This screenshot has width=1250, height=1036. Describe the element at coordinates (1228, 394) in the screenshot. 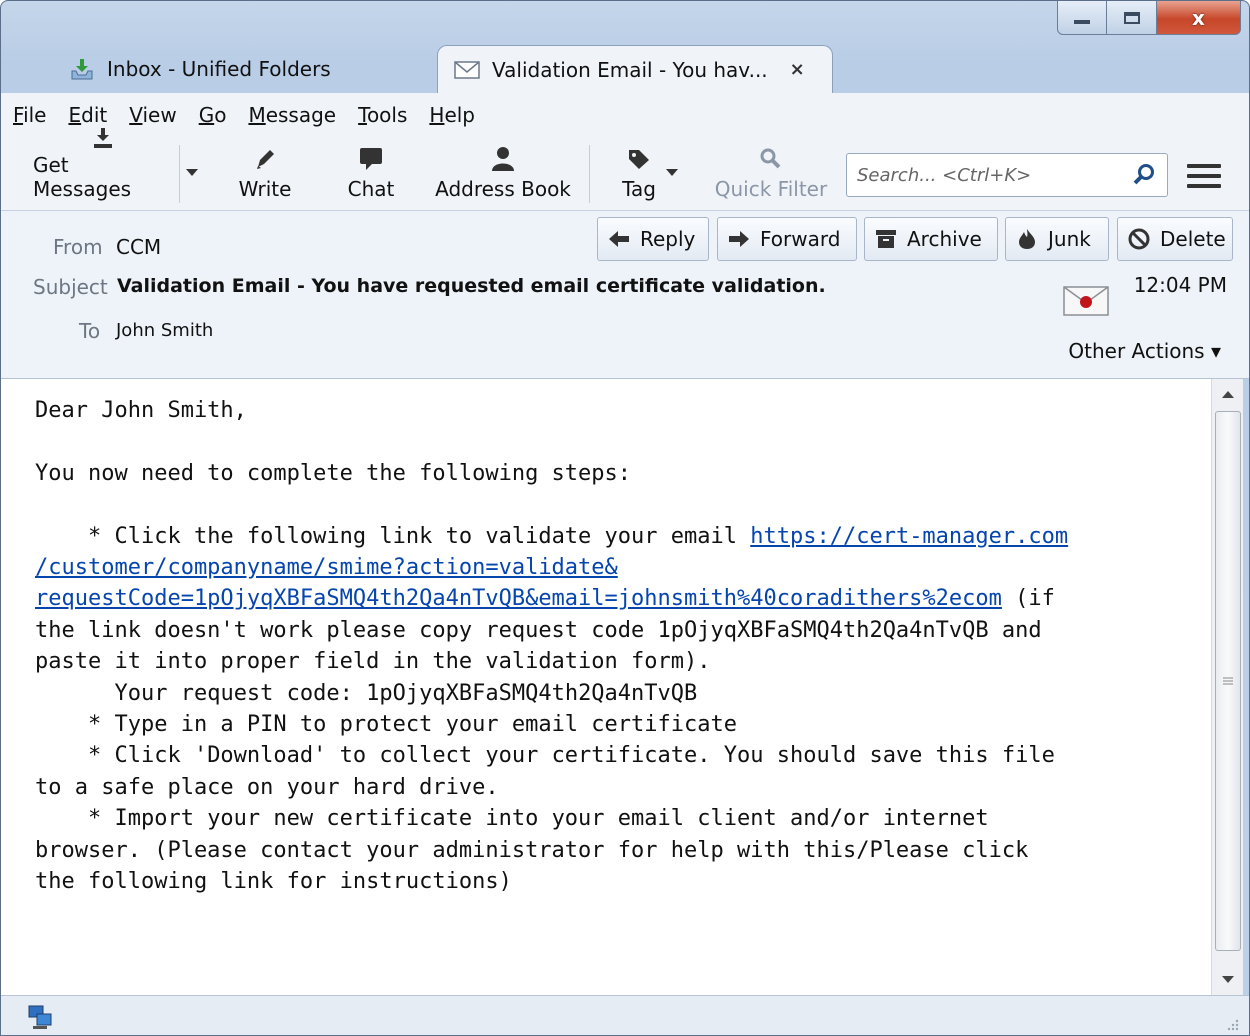

I see `scroll-up-arrow-icon` at that location.